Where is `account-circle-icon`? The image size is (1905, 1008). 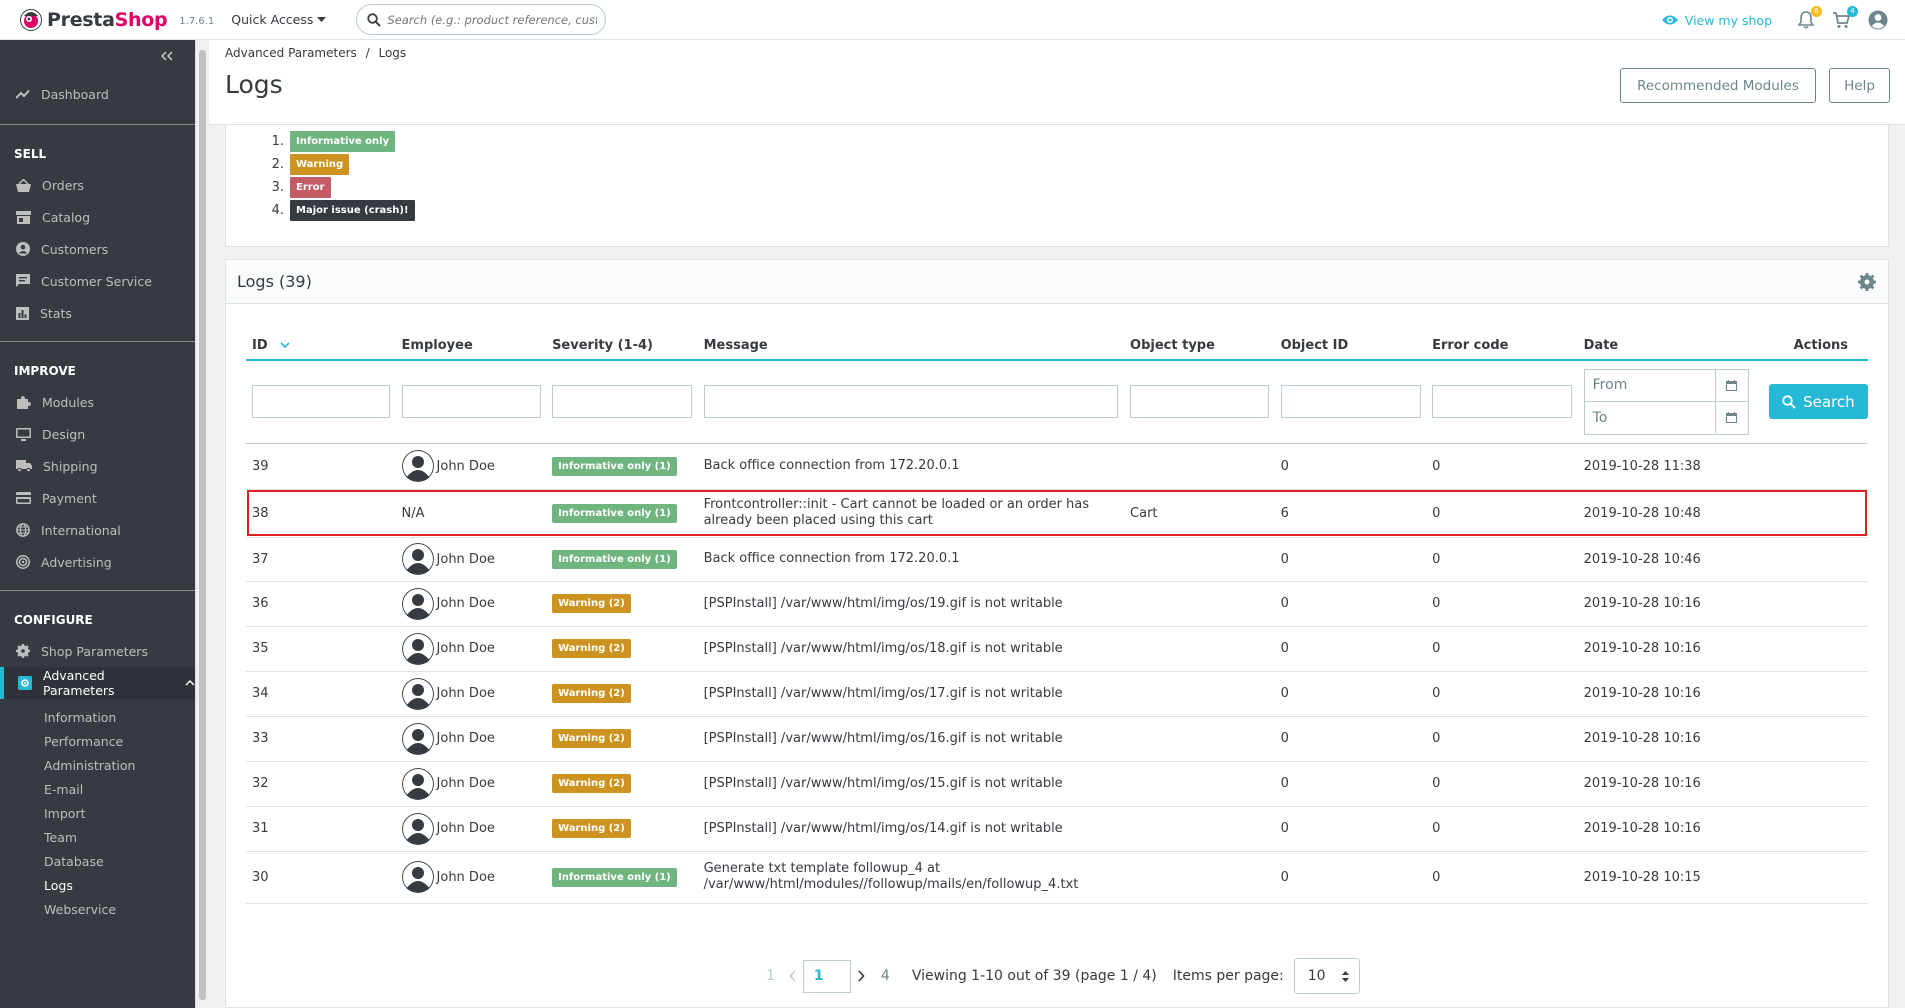 account-circle-icon is located at coordinates (23, 249).